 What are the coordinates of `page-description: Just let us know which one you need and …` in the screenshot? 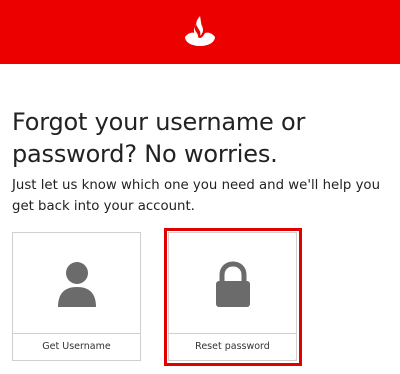 It's located at (196, 196).